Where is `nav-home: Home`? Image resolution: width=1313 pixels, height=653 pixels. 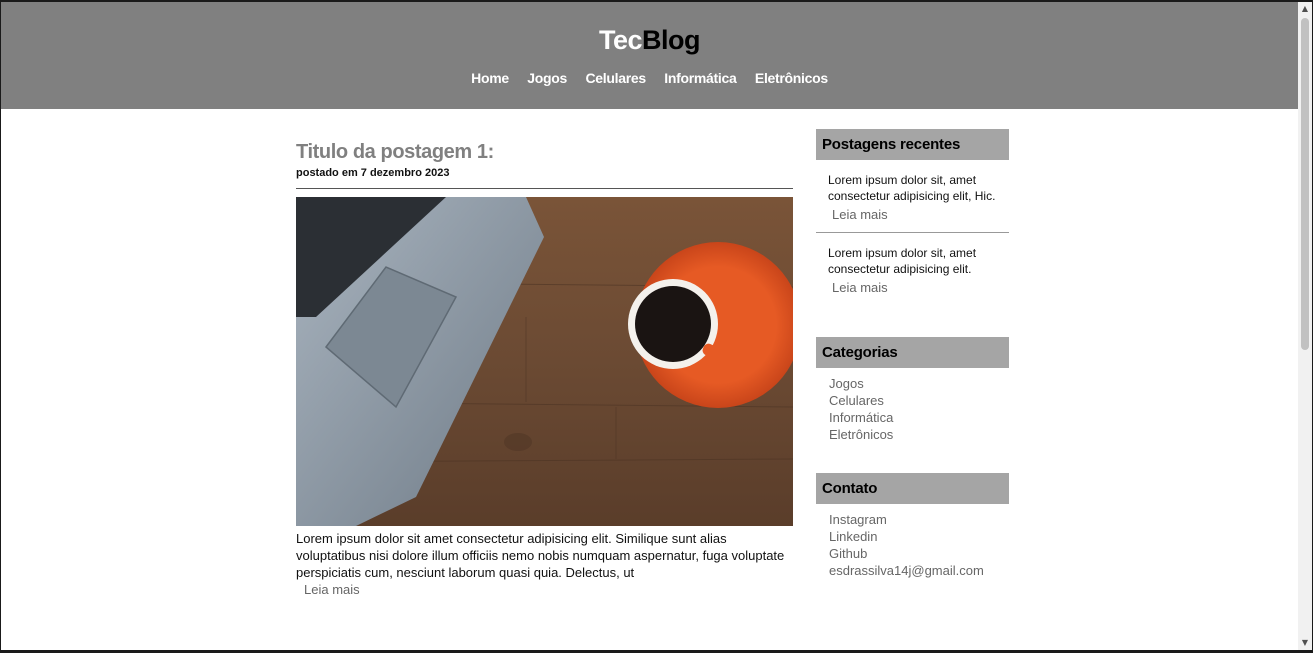 nav-home: Home is located at coordinates (490, 78).